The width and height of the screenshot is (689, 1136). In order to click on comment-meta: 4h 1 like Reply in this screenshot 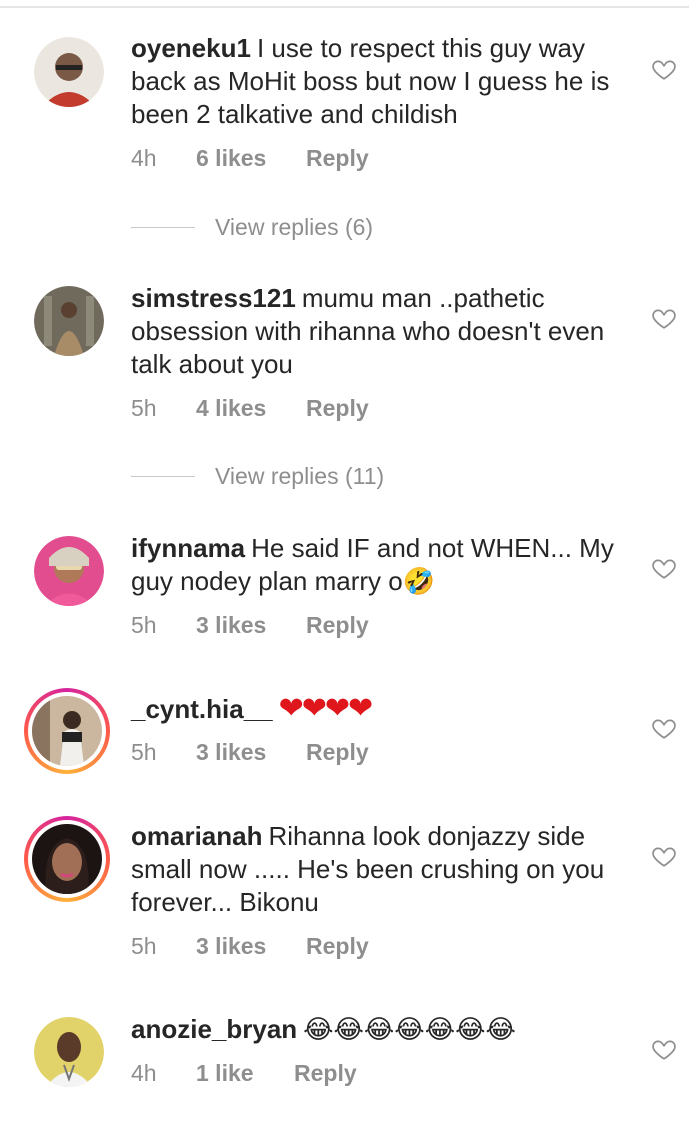, I will do `click(244, 1073)`.